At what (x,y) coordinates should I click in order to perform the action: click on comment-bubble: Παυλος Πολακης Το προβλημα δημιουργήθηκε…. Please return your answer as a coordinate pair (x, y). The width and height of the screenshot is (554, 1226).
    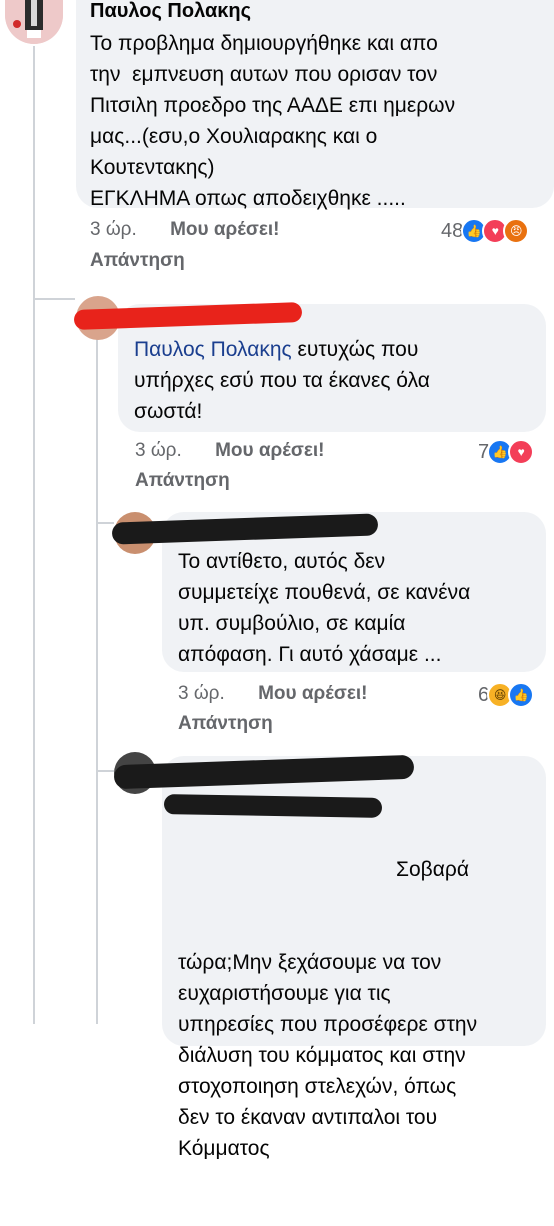
    Looking at the image, I should click on (315, 105).